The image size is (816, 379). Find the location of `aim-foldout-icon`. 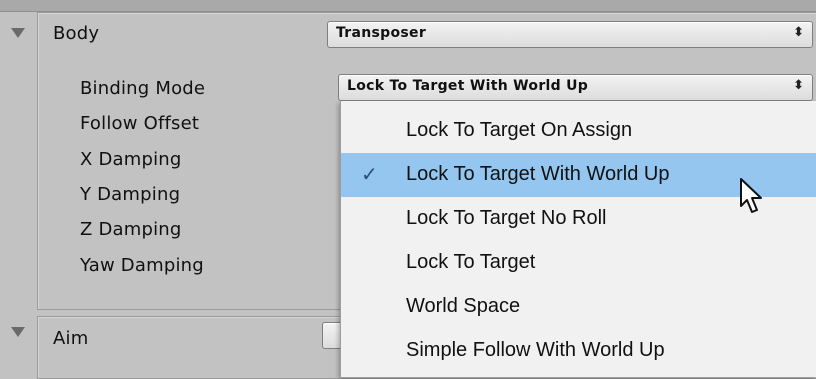

aim-foldout-icon is located at coordinates (18, 332).